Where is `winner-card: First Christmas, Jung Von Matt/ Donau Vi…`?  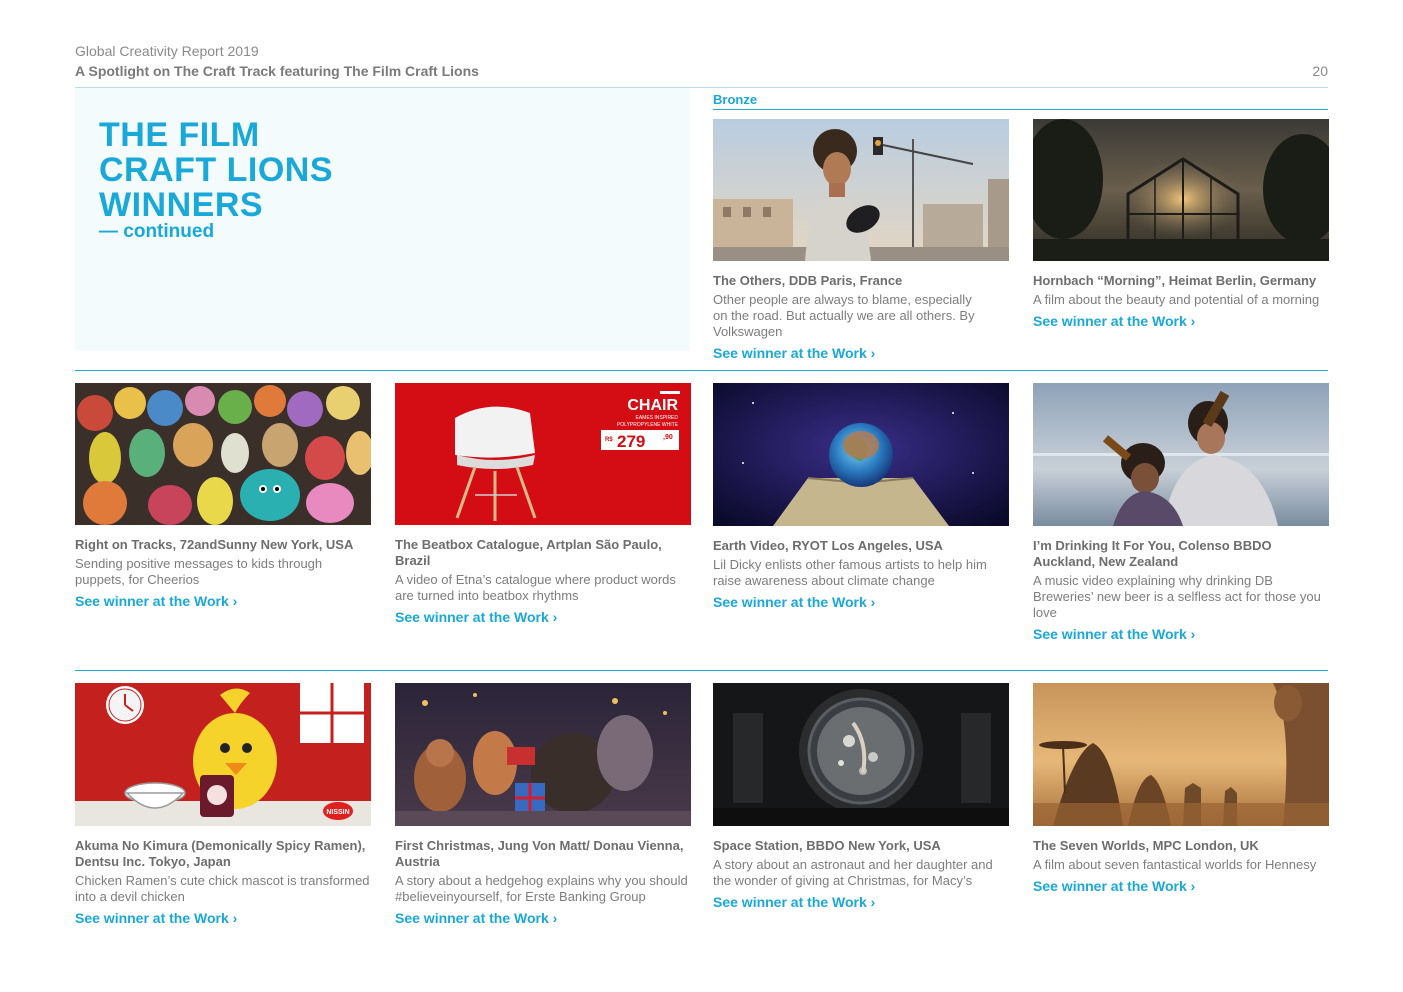
winner-card: First Christmas, Jung Von Matt/ Donau Vi… is located at coordinates (543, 805).